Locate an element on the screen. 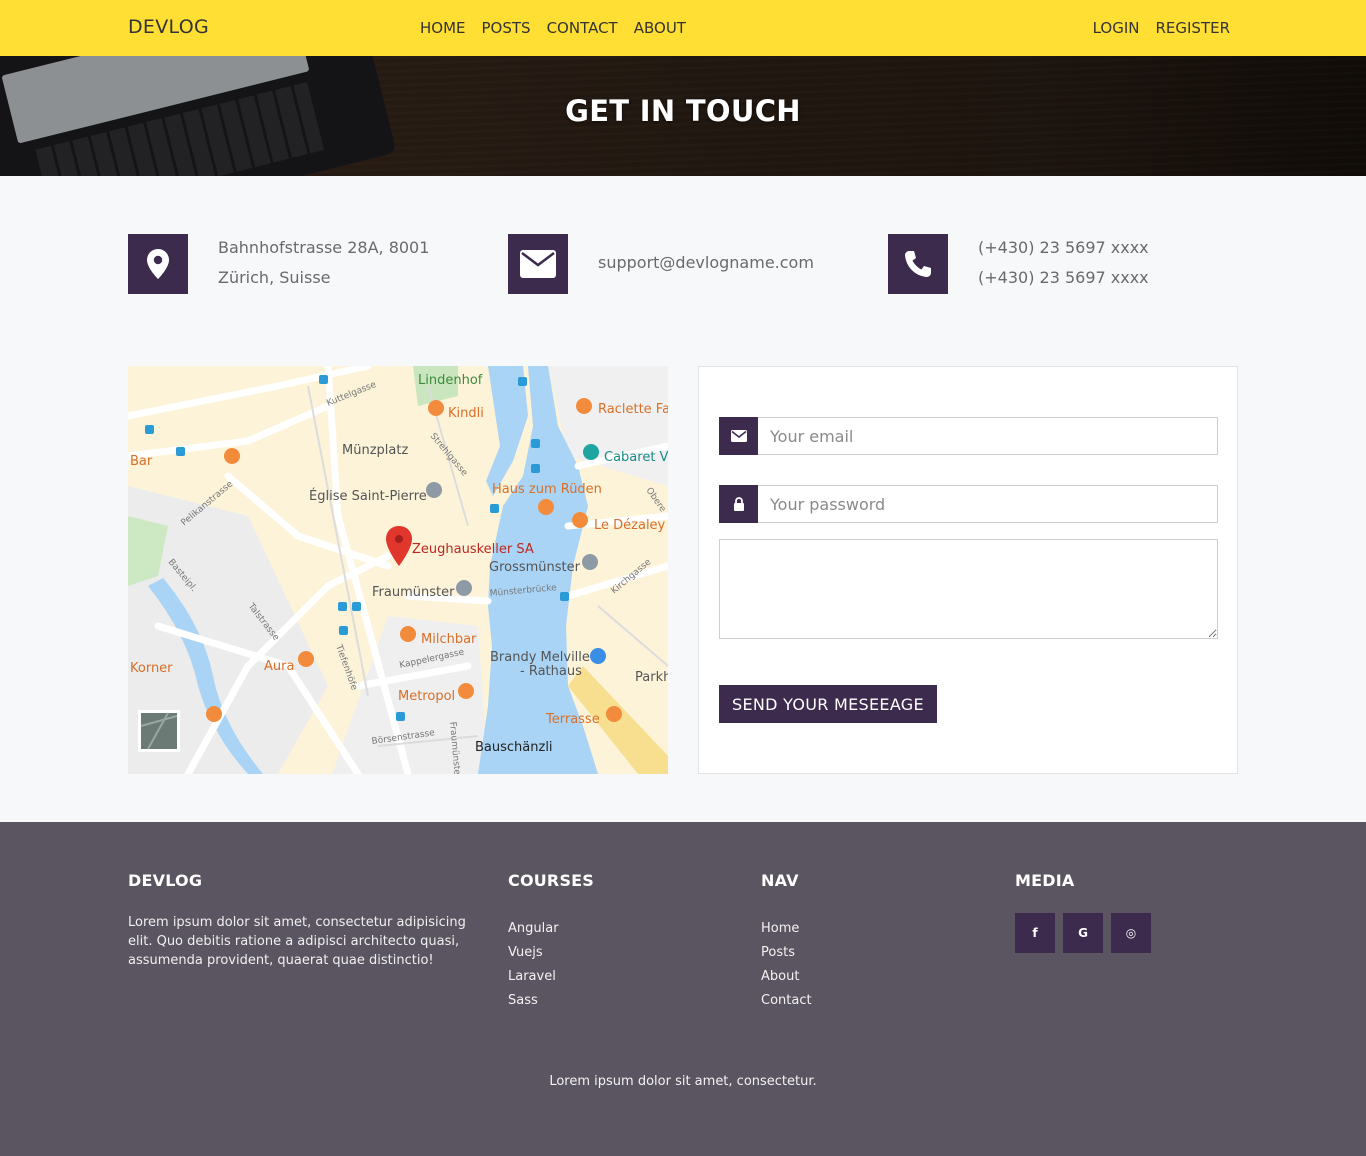 The height and width of the screenshot is (1156, 1366). email-input-group is located at coordinates (968, 436).